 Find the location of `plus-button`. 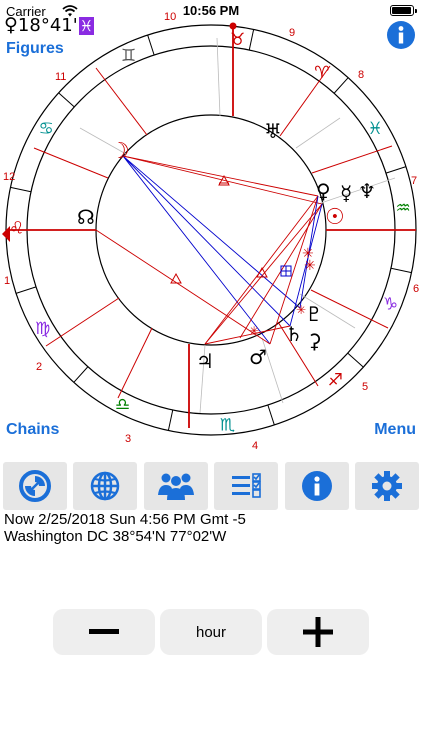

plus-button is located at coordinates (318, 632).